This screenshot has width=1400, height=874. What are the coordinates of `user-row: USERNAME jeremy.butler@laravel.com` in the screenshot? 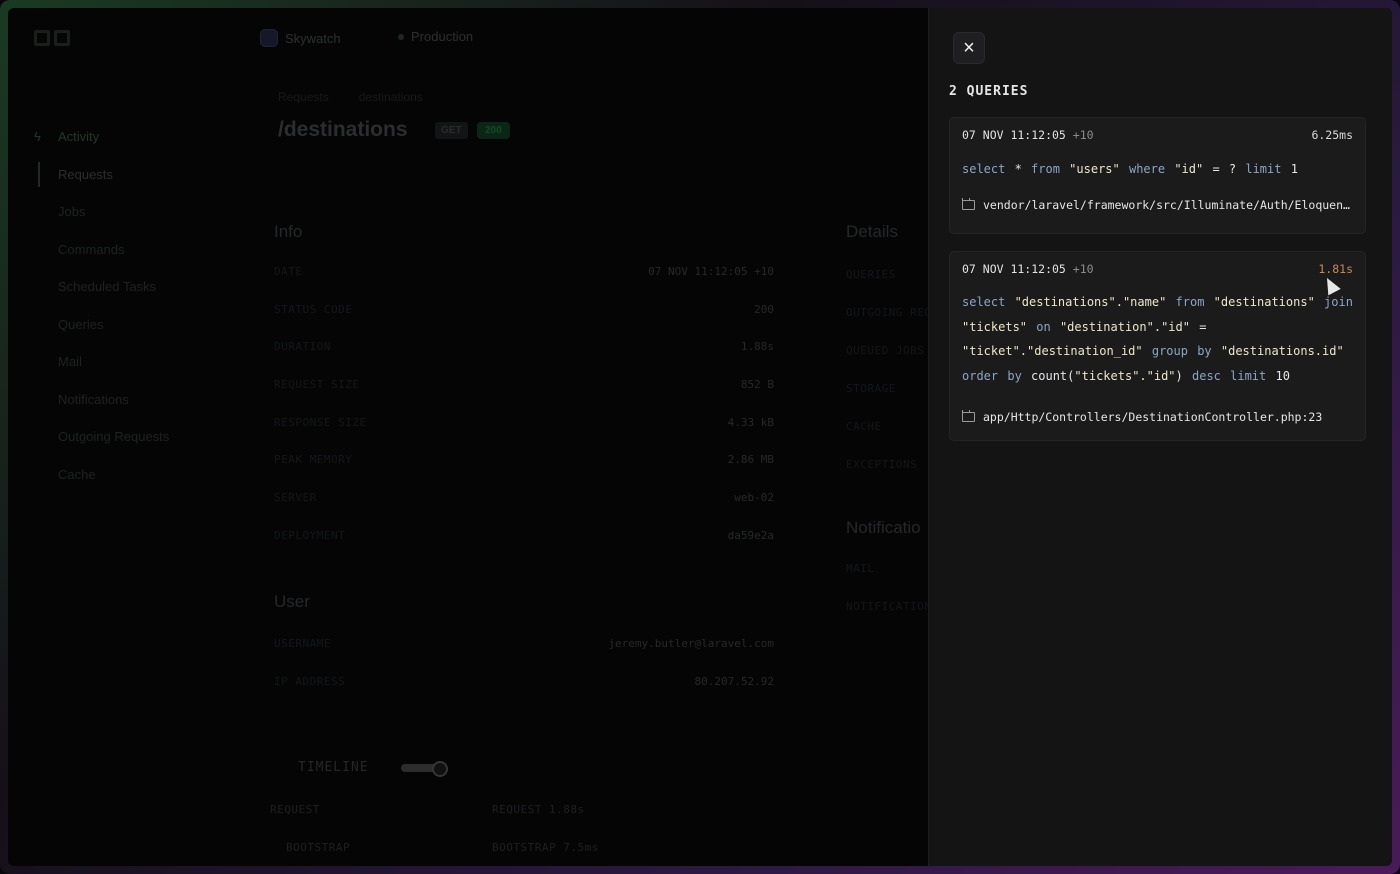 It's located at (524, 643).